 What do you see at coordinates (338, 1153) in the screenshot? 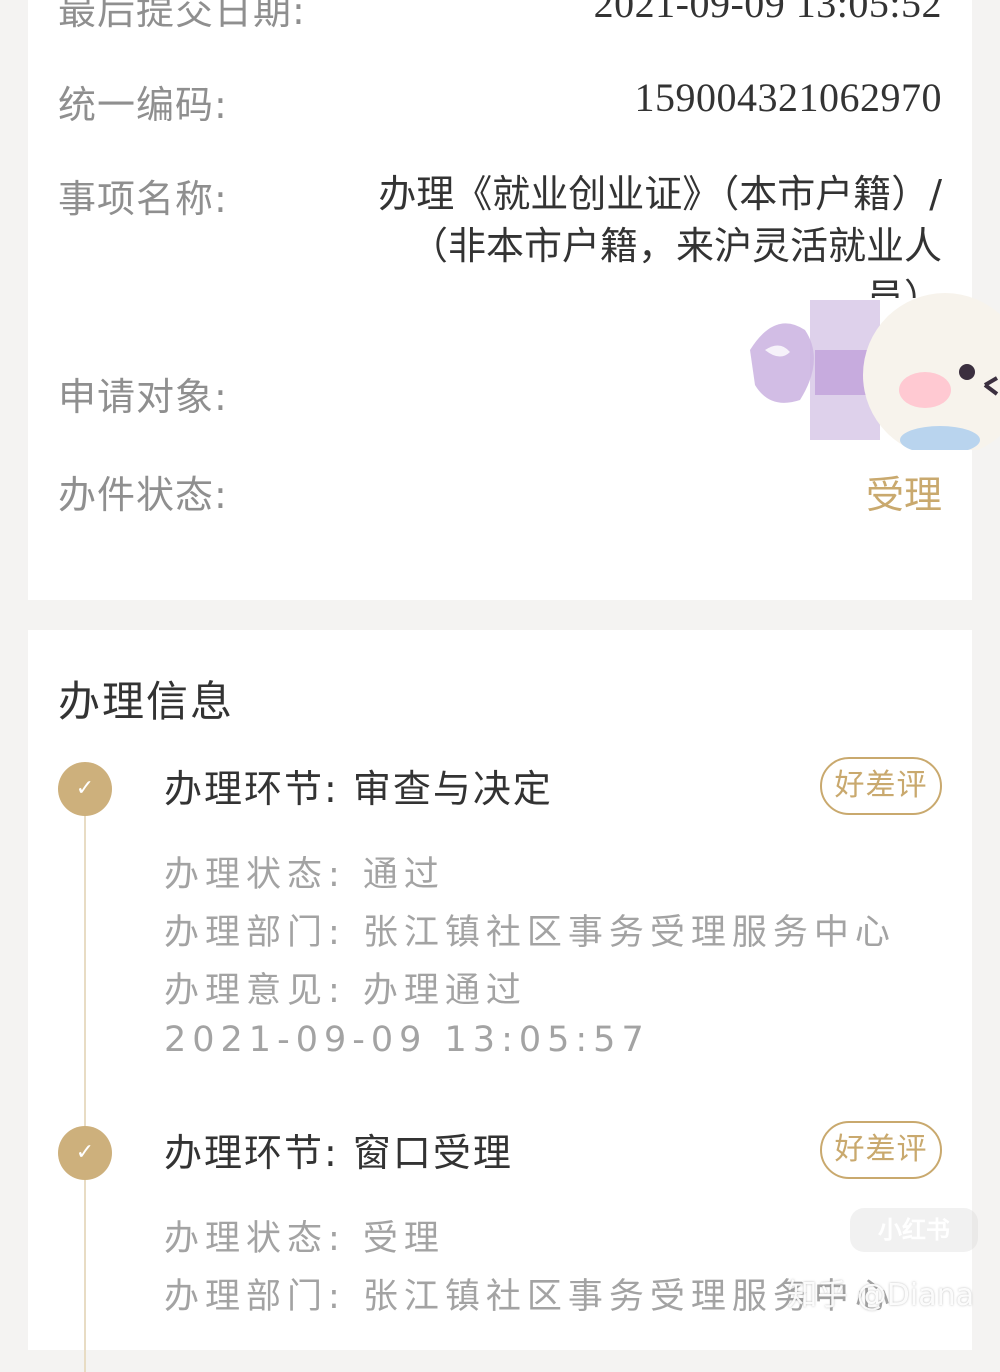
I see `step-title: 办理环节: 窗口受理` at bounding box center [338, 1153].